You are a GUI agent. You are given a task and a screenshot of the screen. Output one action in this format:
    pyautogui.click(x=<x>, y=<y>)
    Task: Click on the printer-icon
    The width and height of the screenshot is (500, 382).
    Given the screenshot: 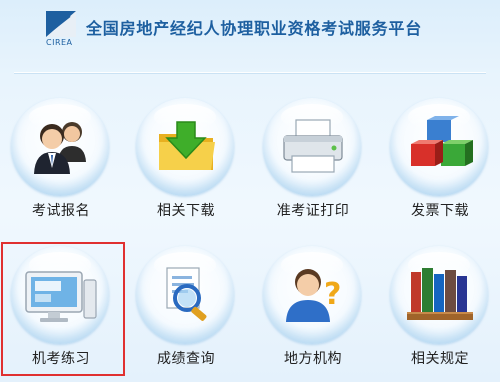 What is the action you would take?
    pyautogui.click(x=313, y=146)
    